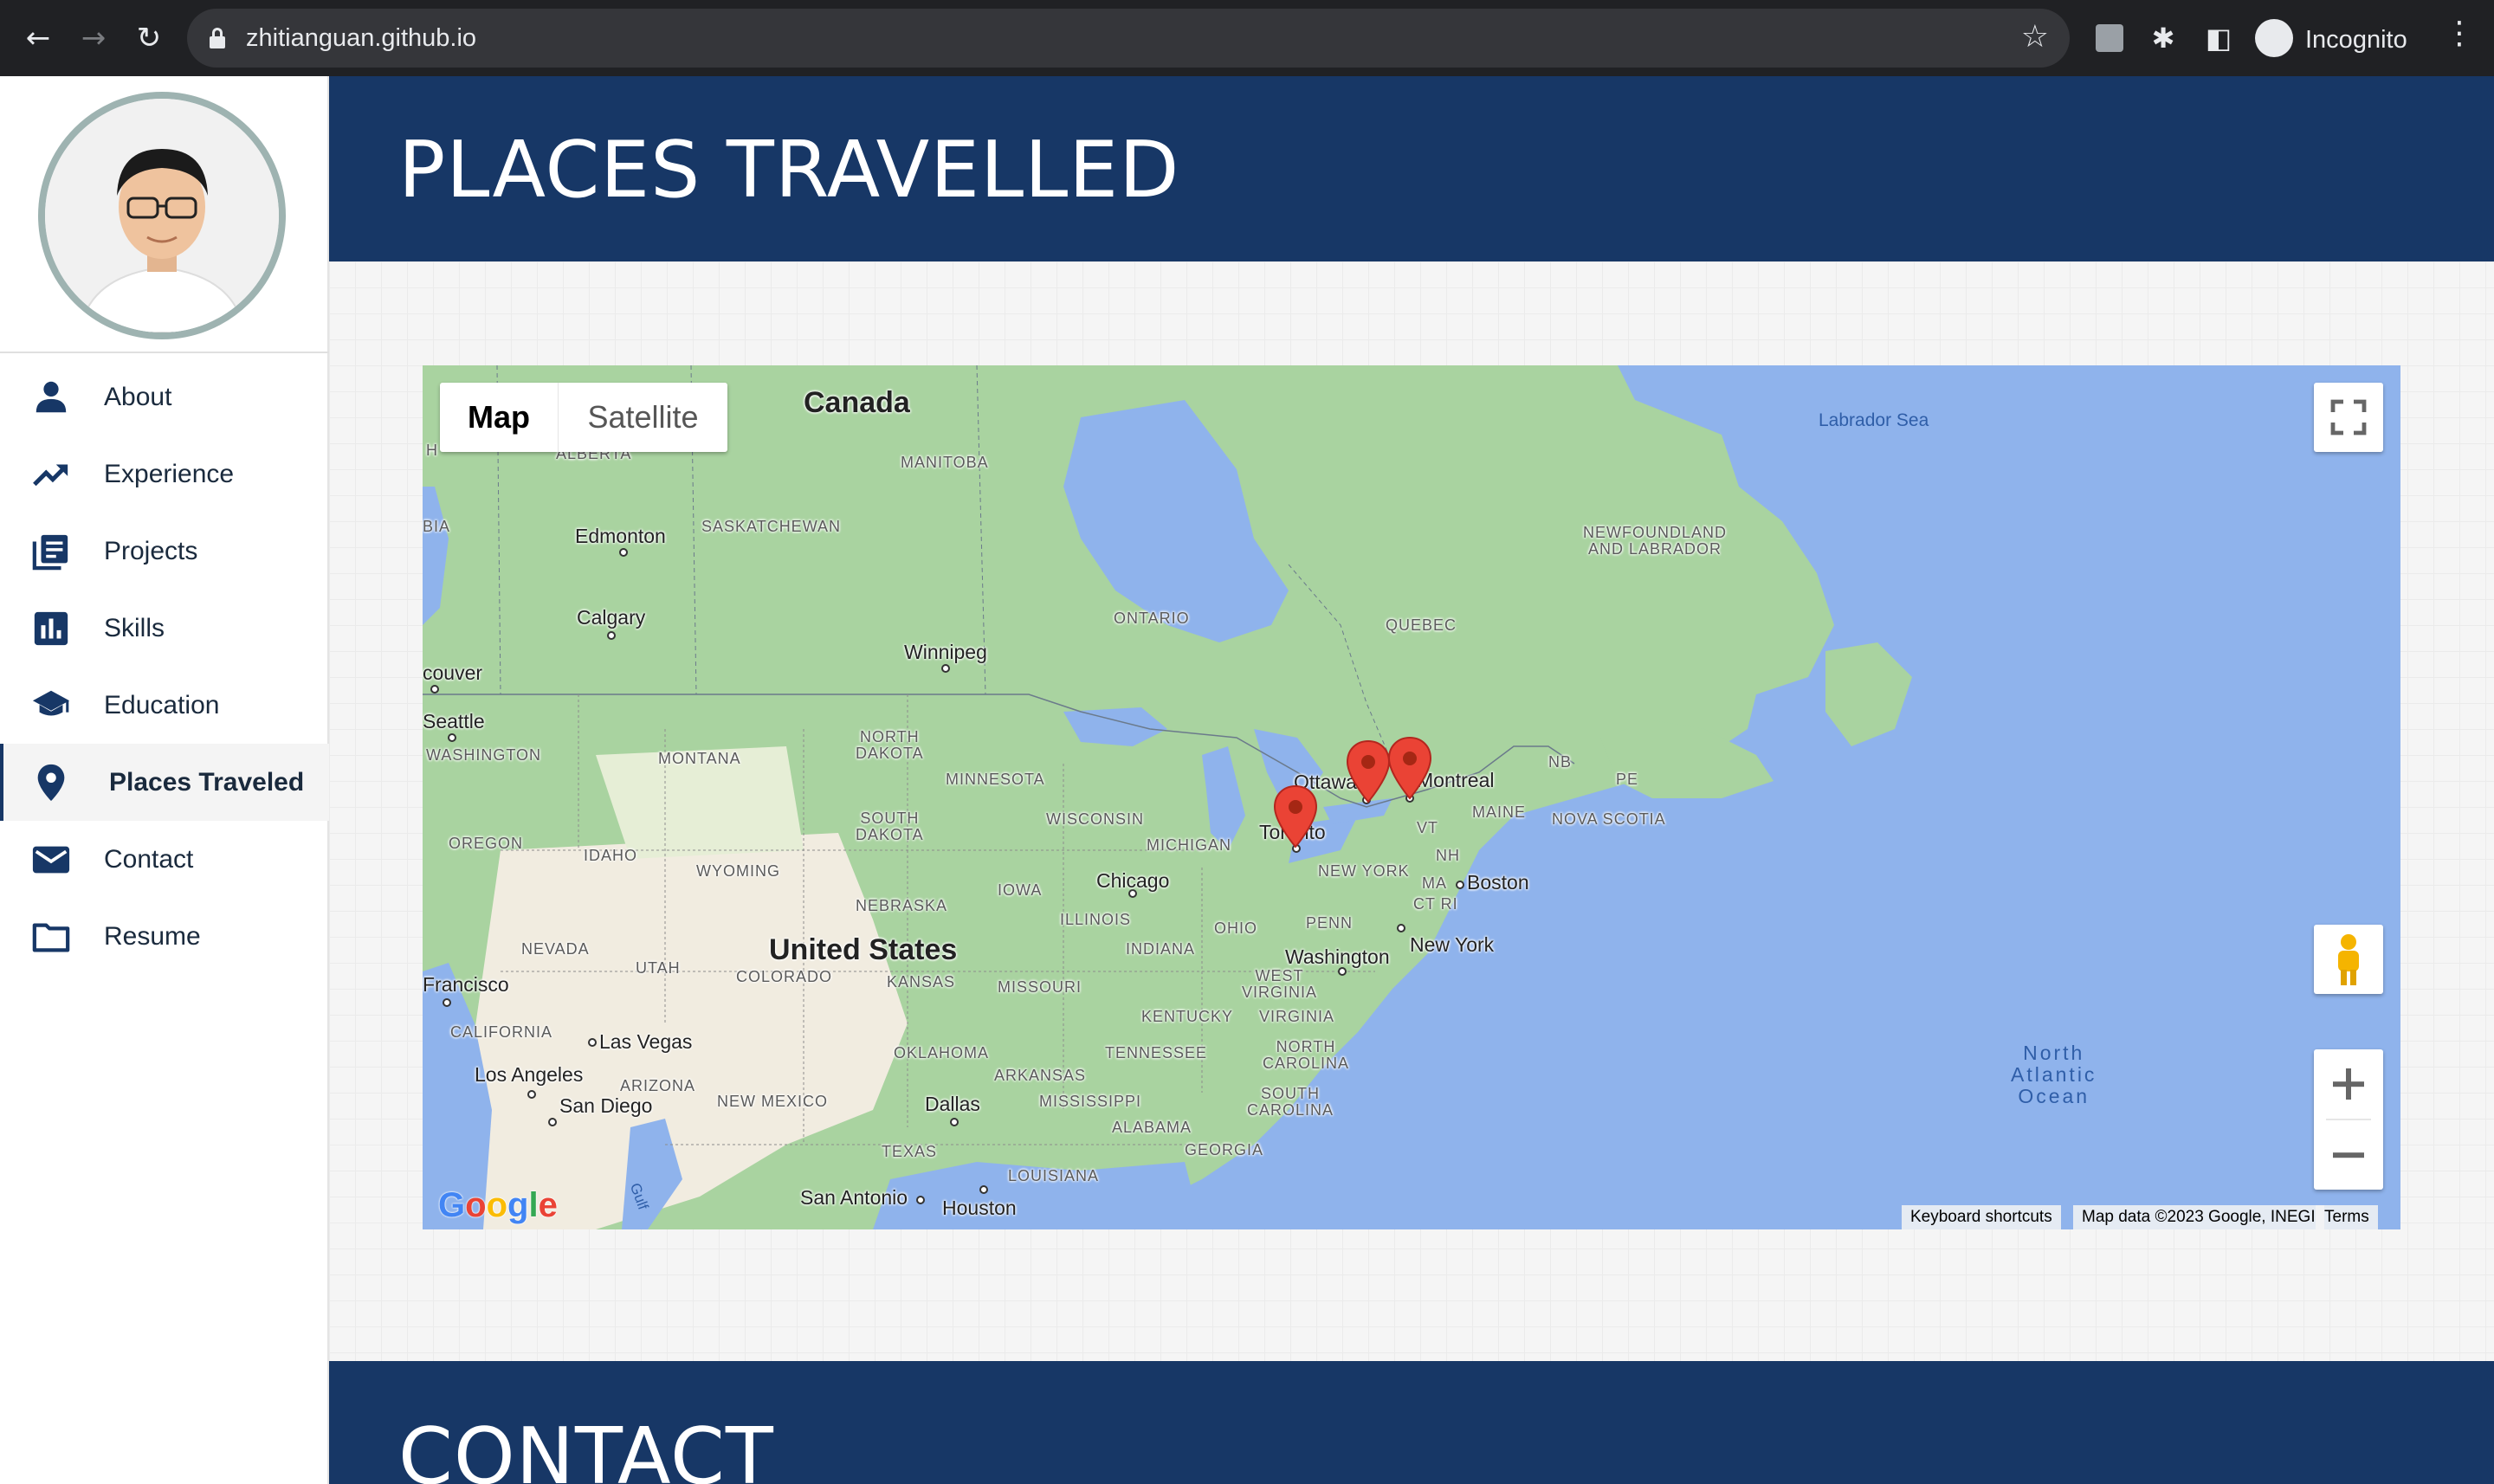  What do you see at coordinates (789, 170) in the screenshot?
I see `page-title: PLACES TRAVELLED` at bounding box center [789, 170].